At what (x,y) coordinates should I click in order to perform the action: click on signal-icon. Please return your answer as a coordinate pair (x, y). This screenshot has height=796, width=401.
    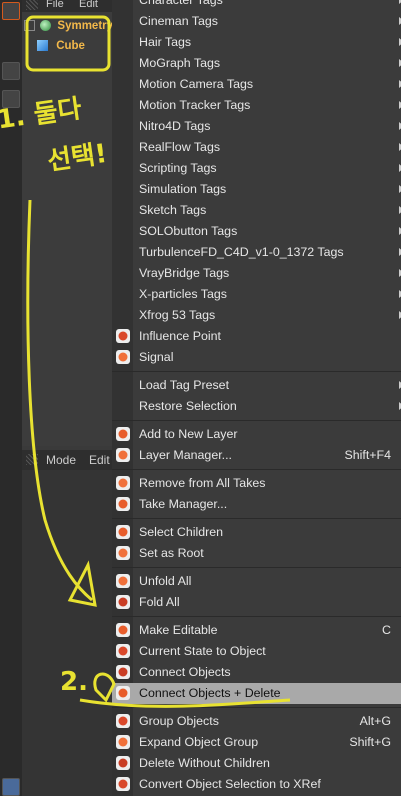
    Looking at the image, I should click on (123, 357).